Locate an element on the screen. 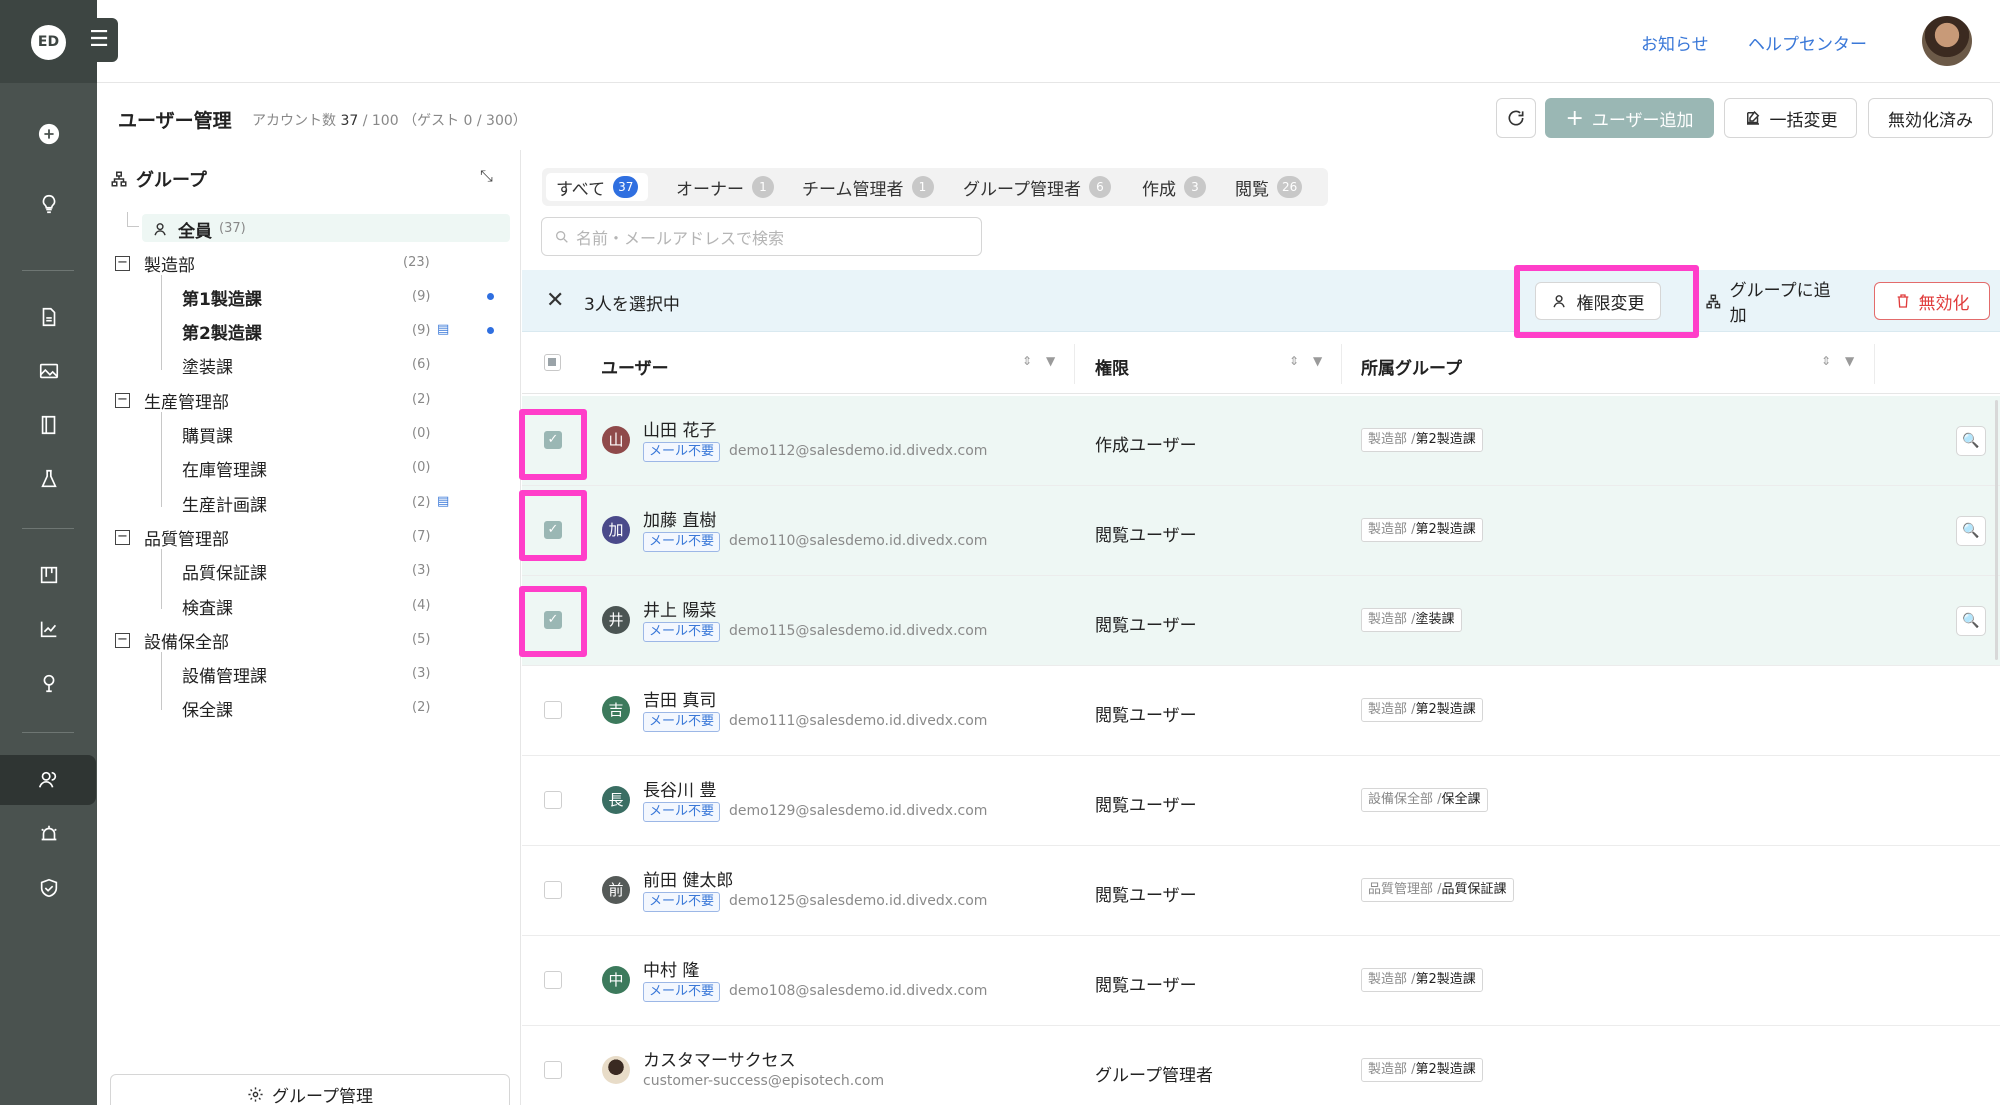  add-to-group-button: グループに追加 is located at coordinates (1775, 303).